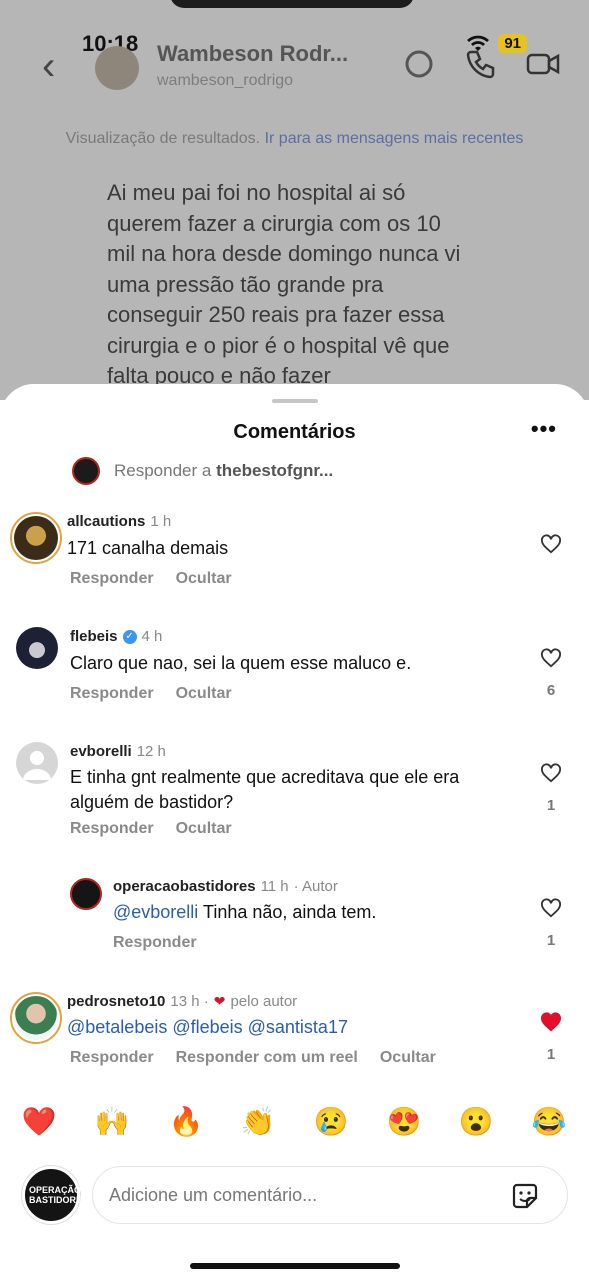 The width and height of the screenshot is (589, 1280). What do you see at coordinates (161, 521) in the screenshot?
I see `comment-time: 1 h` at bounding box center [161, 521].